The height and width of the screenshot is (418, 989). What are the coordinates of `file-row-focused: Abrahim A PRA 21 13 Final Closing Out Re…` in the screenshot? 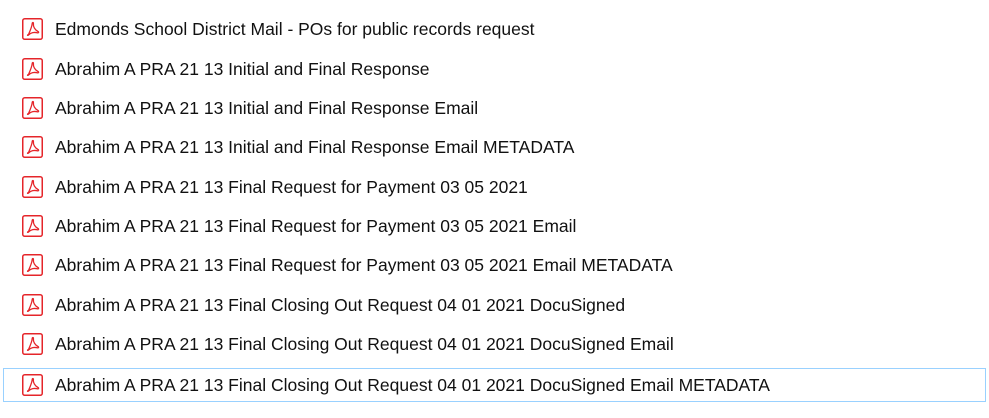 It's located at (494, 385).